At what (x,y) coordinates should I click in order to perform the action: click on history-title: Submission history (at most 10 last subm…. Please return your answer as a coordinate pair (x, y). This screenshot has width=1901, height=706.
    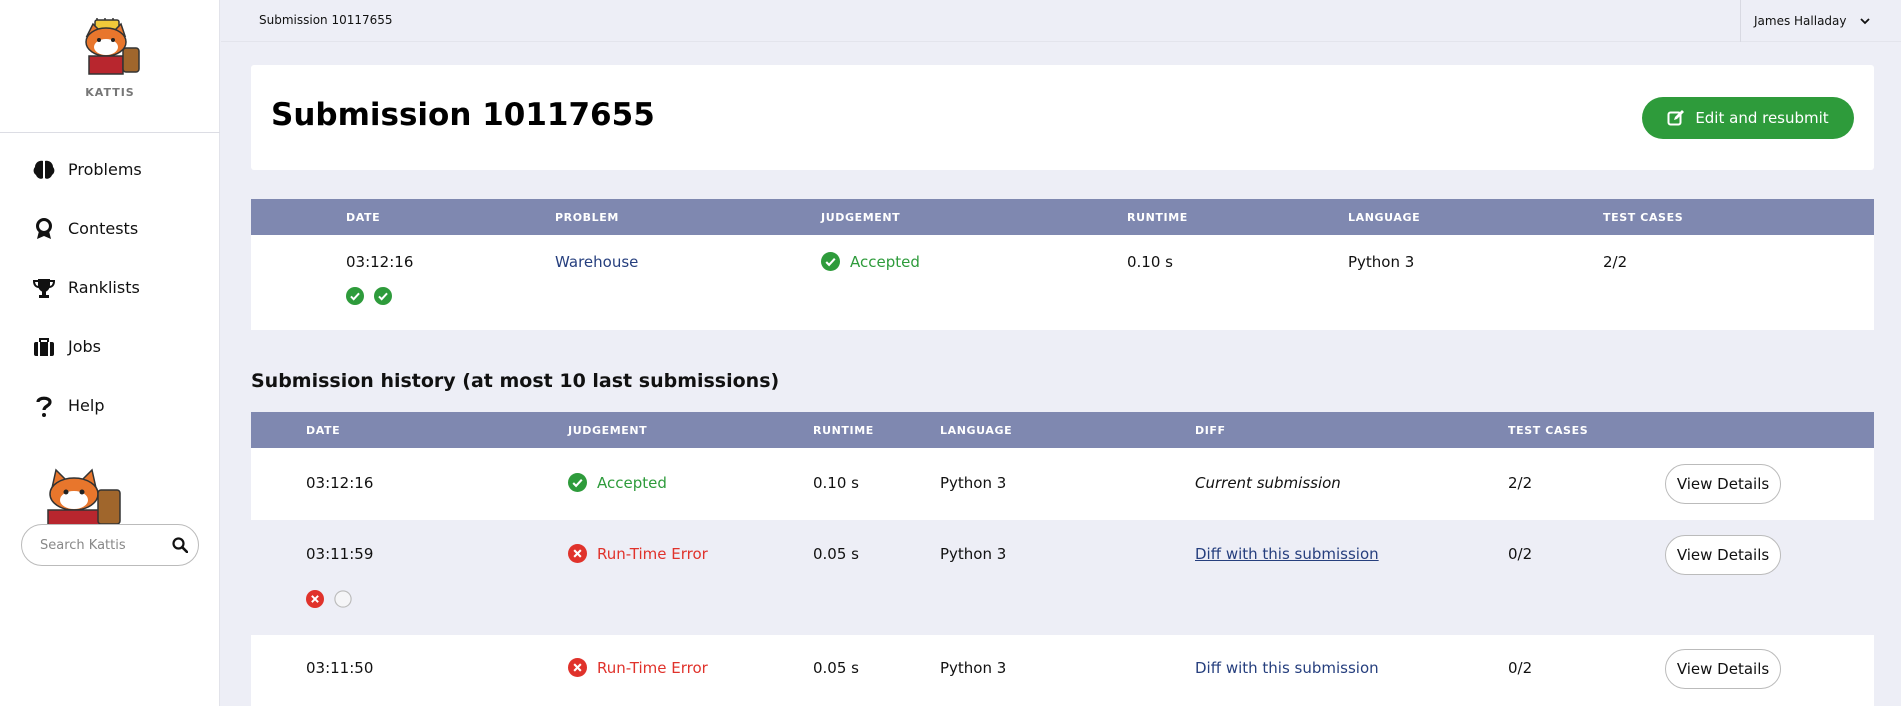
    Looking at the image, I should click on (515, 381).